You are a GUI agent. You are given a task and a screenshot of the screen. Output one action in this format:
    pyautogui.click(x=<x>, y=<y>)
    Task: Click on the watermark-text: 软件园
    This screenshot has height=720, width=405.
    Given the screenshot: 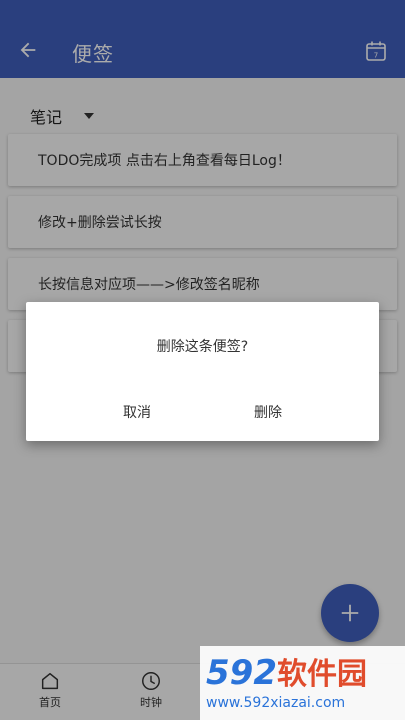 What is the action you would take?
    pyautogui.click(x=321, y=674)
    